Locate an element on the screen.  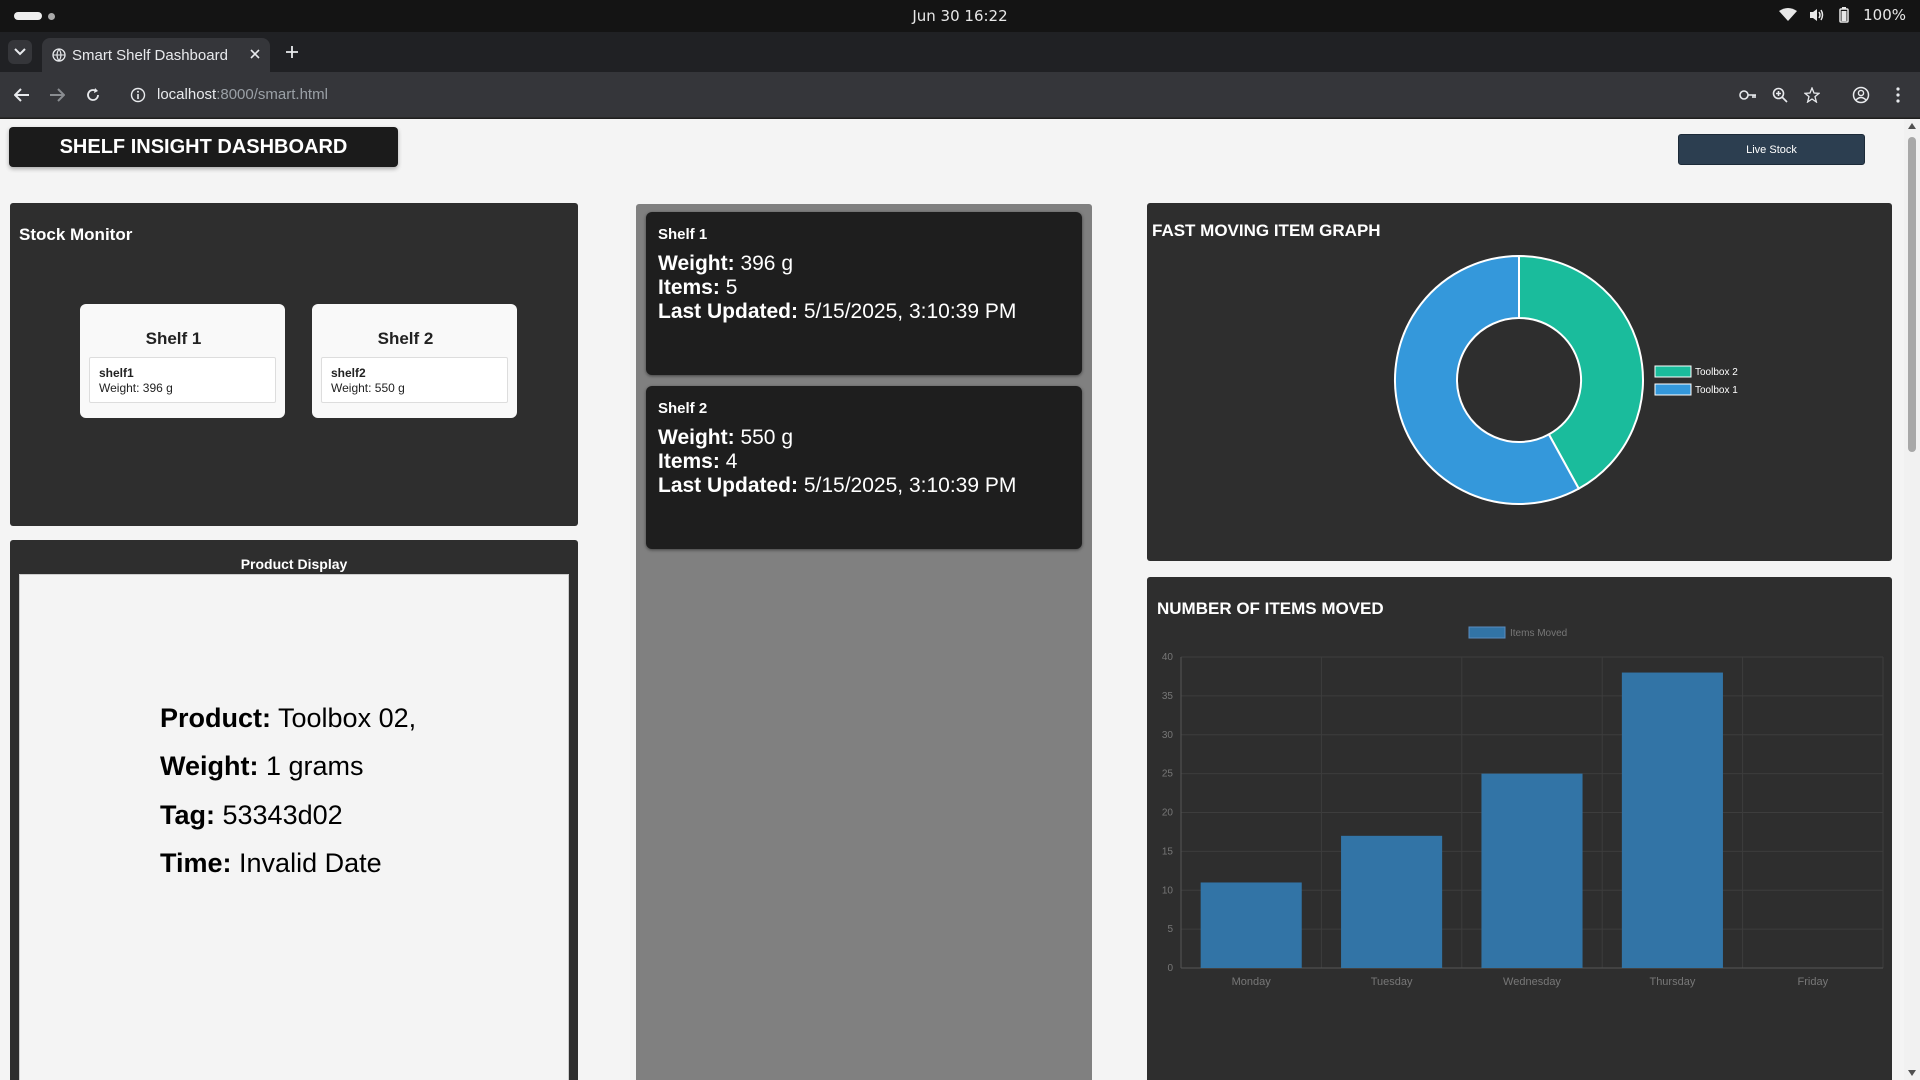
product-display-title: Product Display is located at coordinates (294, 564).